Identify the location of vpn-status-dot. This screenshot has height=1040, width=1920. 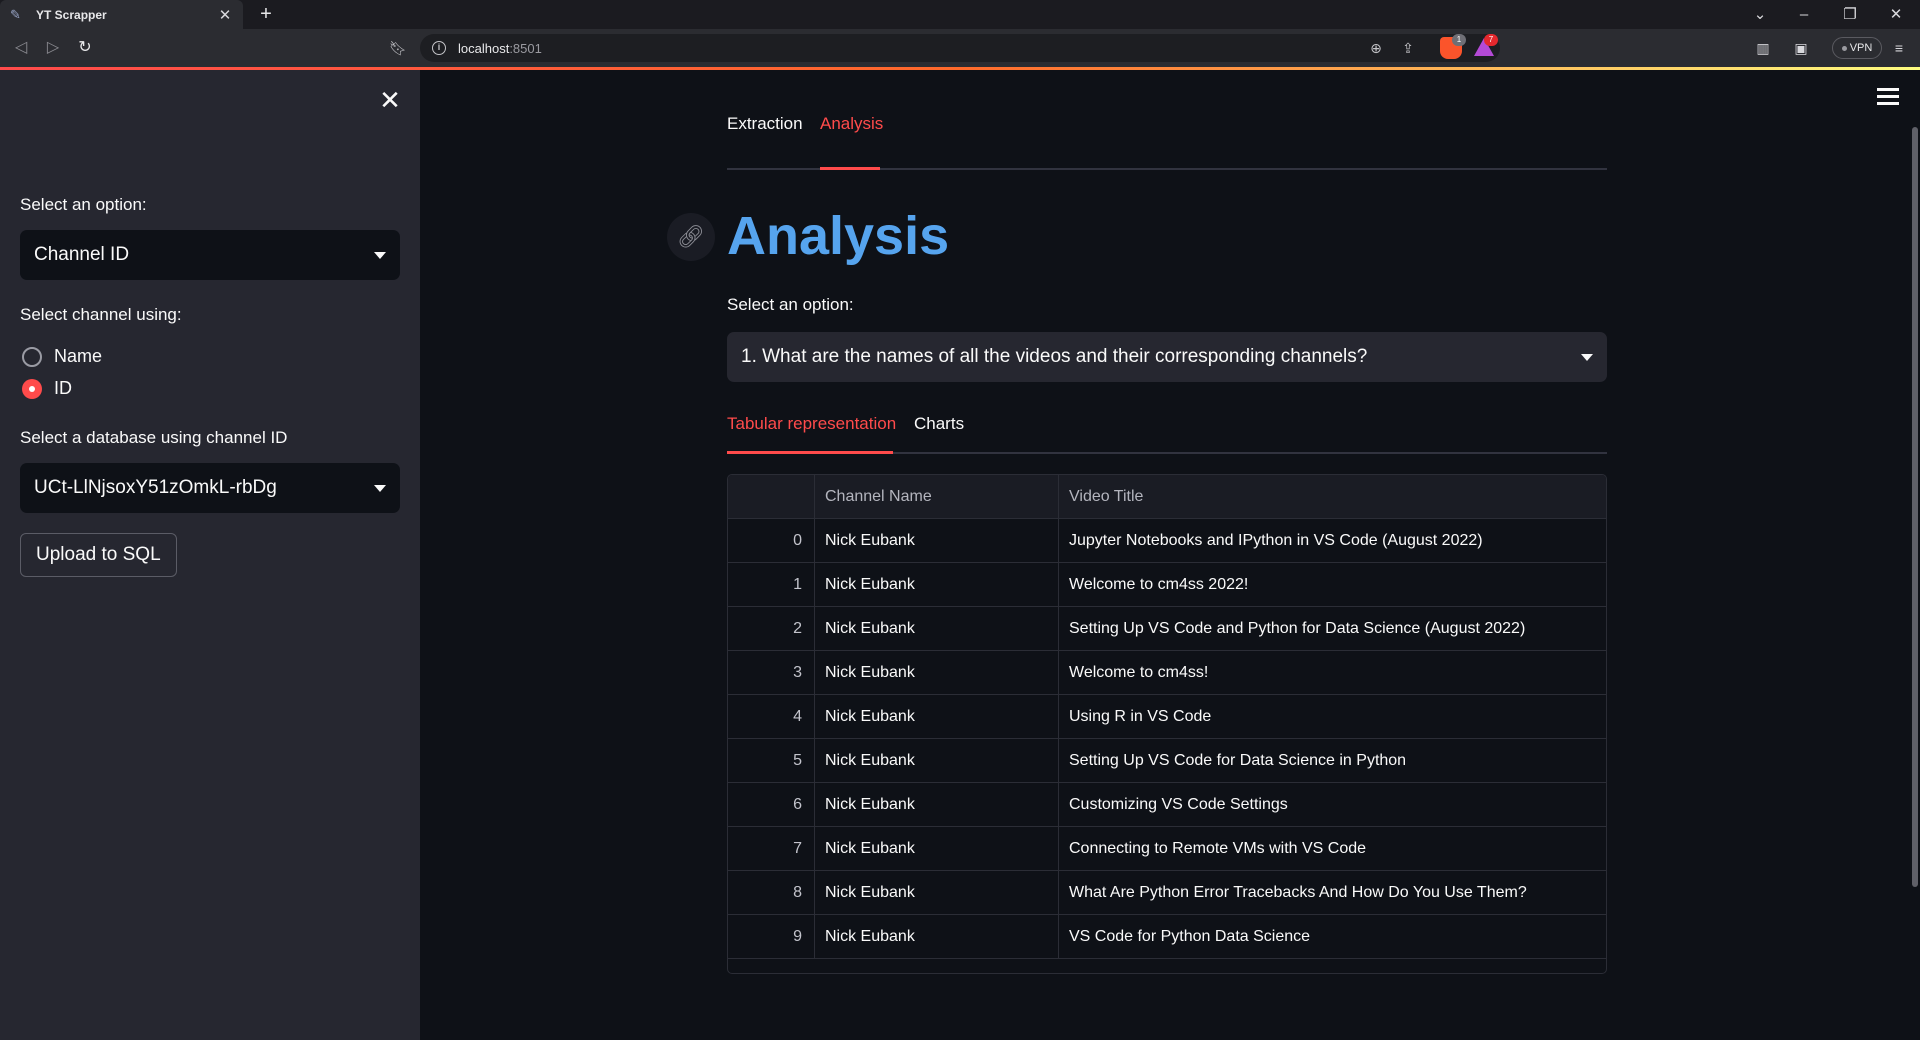
(1844, 48).